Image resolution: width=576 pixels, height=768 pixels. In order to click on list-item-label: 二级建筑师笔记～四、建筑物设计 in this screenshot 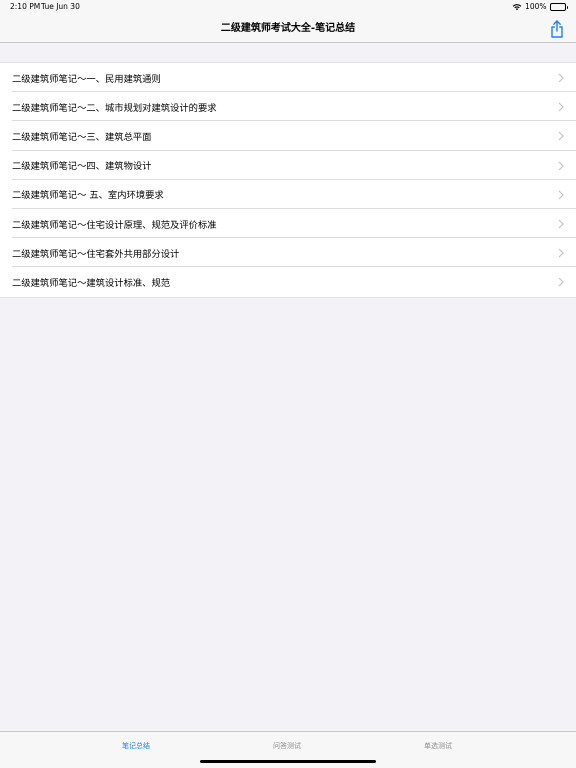, I will do `click(82, 167)`.